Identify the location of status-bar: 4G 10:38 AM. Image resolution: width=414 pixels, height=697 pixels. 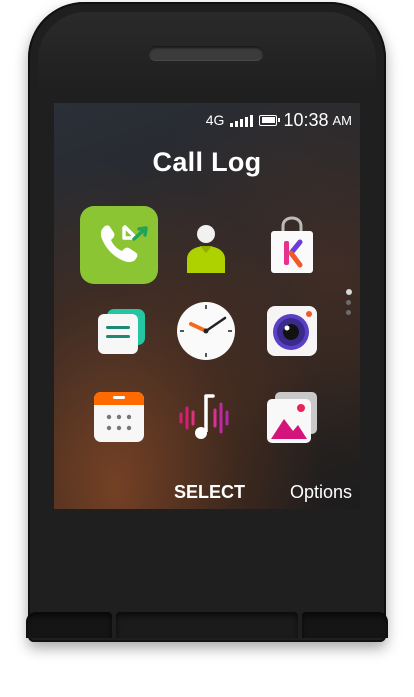
(279, 120).